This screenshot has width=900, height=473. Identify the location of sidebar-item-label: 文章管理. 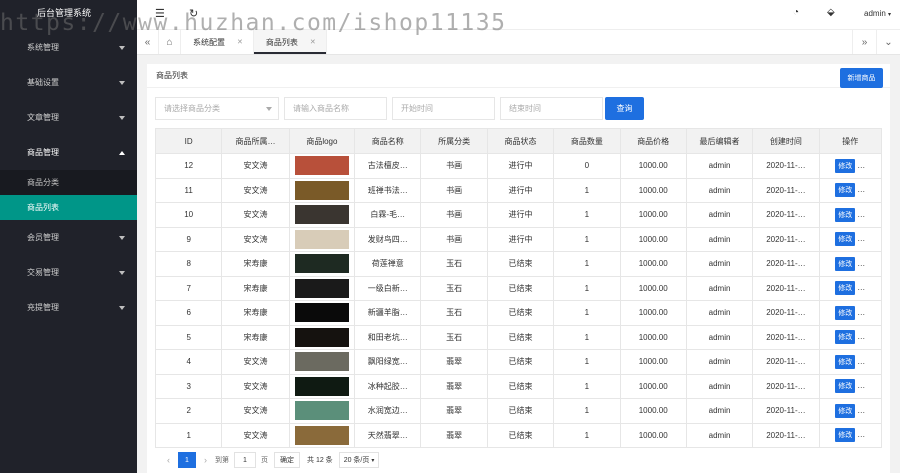
(43, 117).